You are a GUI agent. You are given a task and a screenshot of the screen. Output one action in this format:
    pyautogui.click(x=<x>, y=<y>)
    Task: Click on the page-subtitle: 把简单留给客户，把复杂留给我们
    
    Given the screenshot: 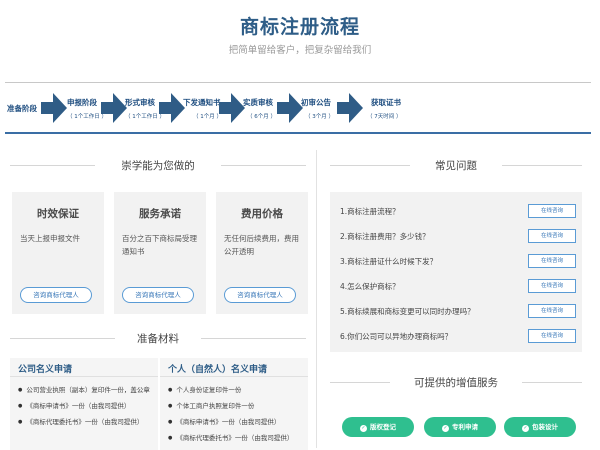 What is the action you would take?
    pyautogui.click(x=300, y=50)
    